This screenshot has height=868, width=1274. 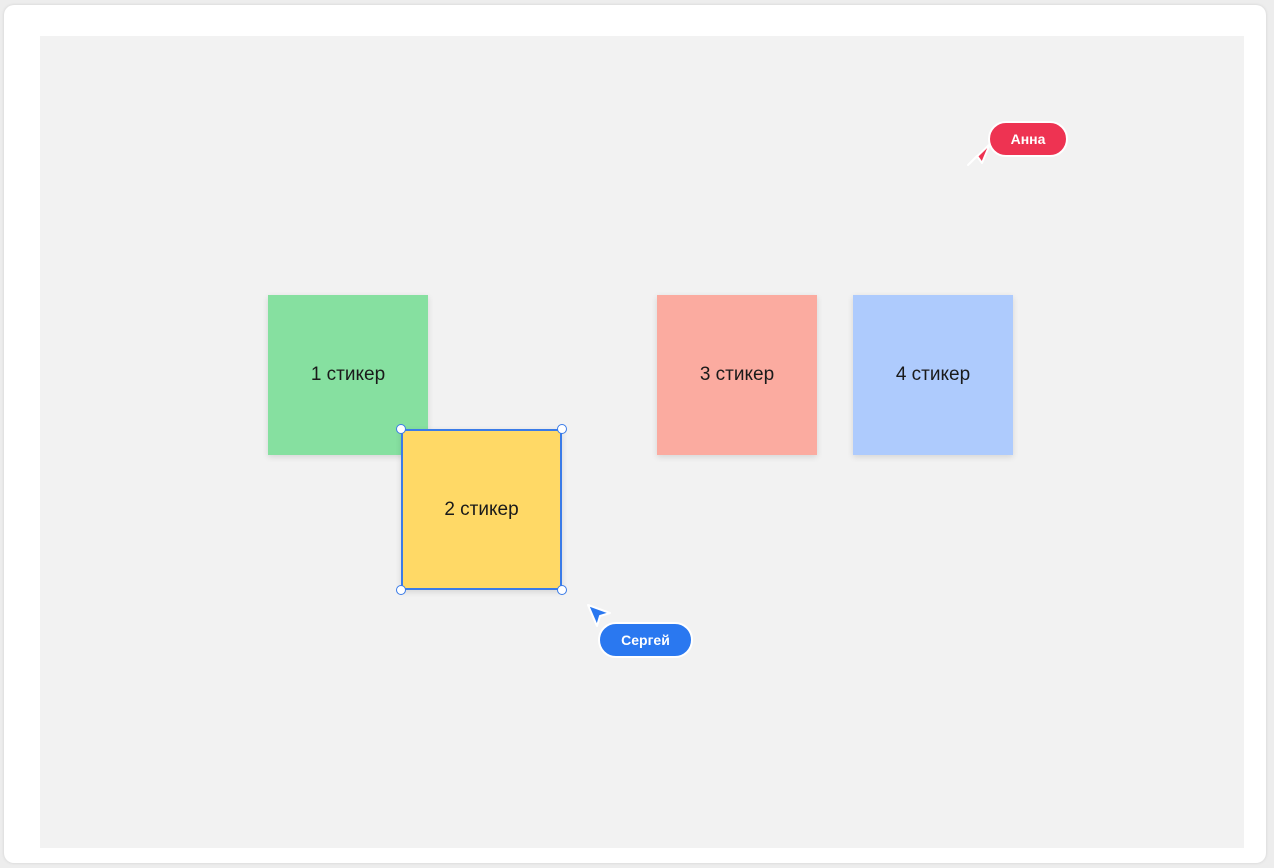 I want to click on sticker-label: 2 стикер, so click(x=481, y=509).